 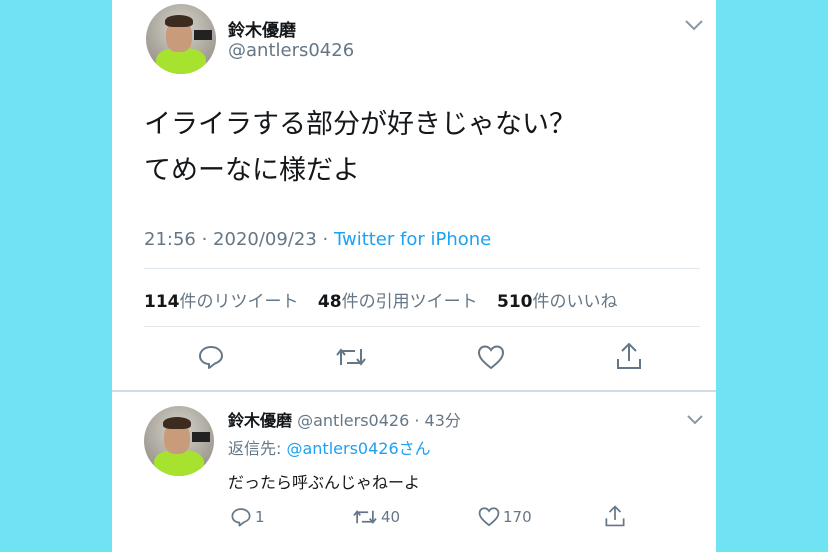 What do you see at coordinates (179, 441) in the screenshot?
I see `reply-avatar` at bounding box center [179, 441].